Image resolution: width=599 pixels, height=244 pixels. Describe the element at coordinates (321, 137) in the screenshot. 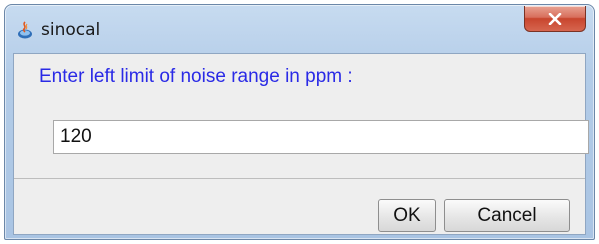

I see `noise-limit-input` at that location.